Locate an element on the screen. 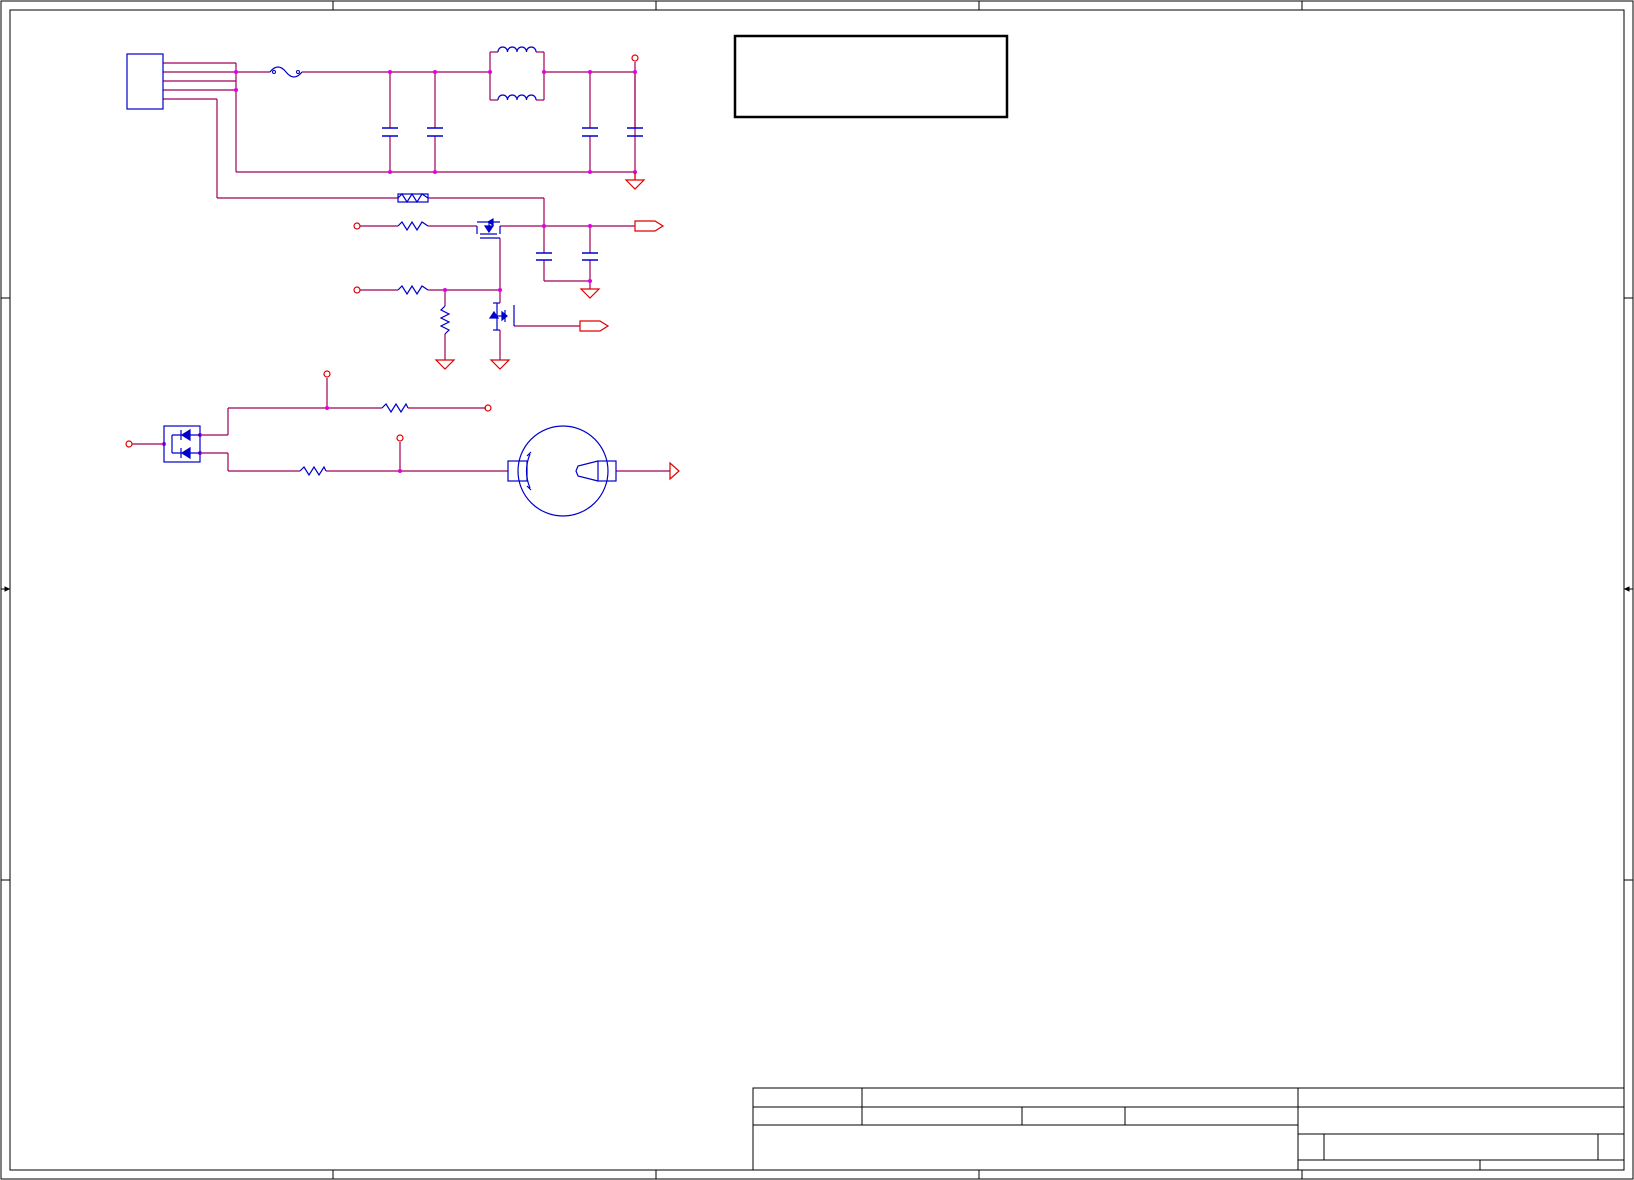  title-block is located at coordinates (1188, 1129).